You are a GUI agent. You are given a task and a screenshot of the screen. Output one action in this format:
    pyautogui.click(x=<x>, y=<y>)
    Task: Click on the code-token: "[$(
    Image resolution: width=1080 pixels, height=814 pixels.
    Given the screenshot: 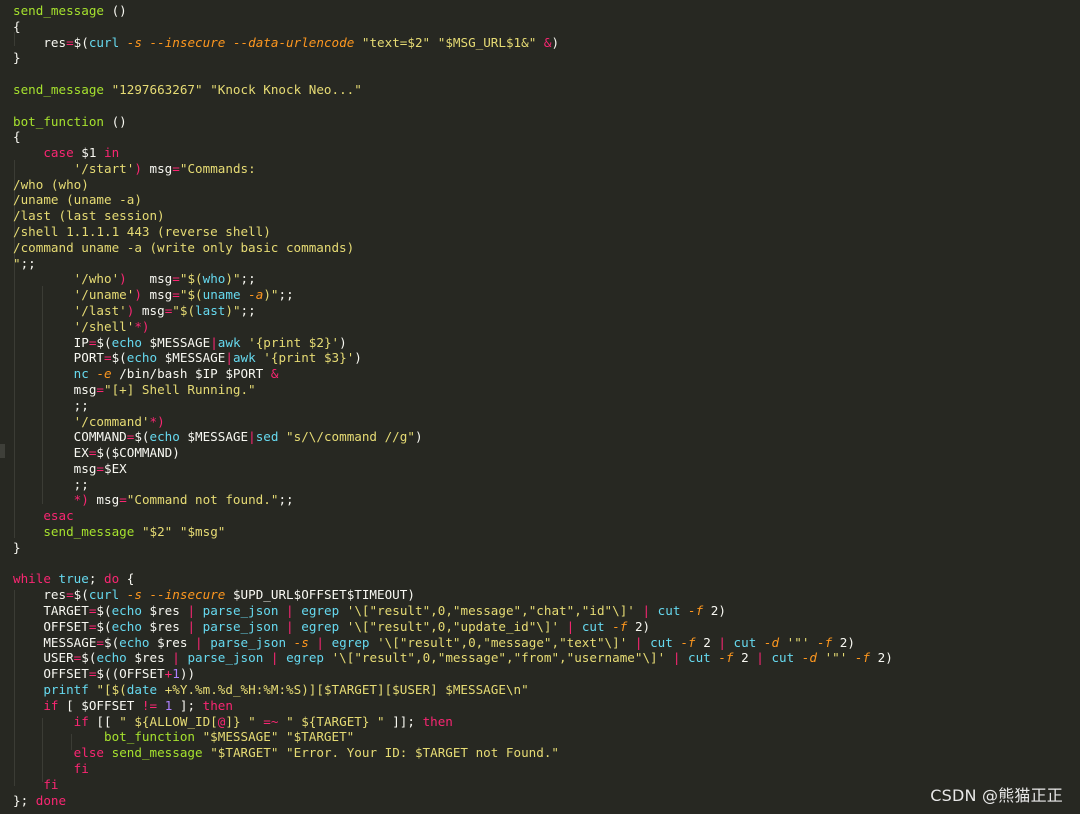 What is the action you would take?
    pyautogui.click(x=111, y=689)
    